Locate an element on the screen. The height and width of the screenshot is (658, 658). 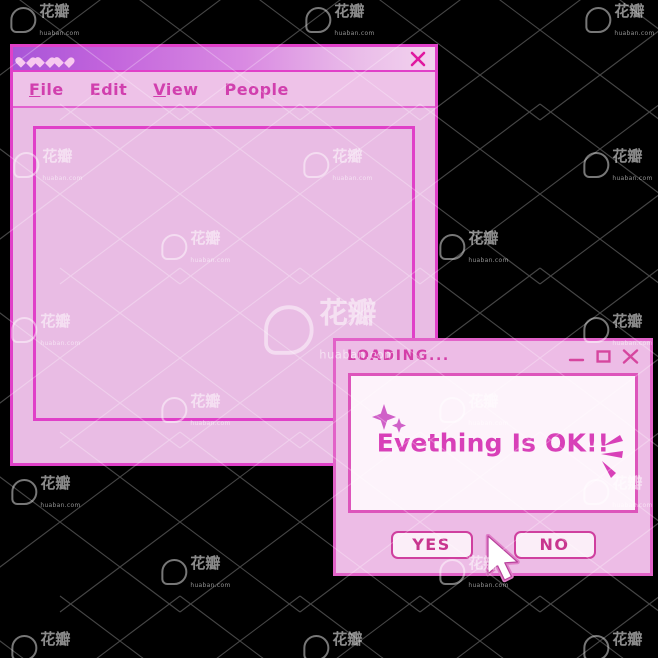
menu-item-view: View is located at coordinates (175, 89).